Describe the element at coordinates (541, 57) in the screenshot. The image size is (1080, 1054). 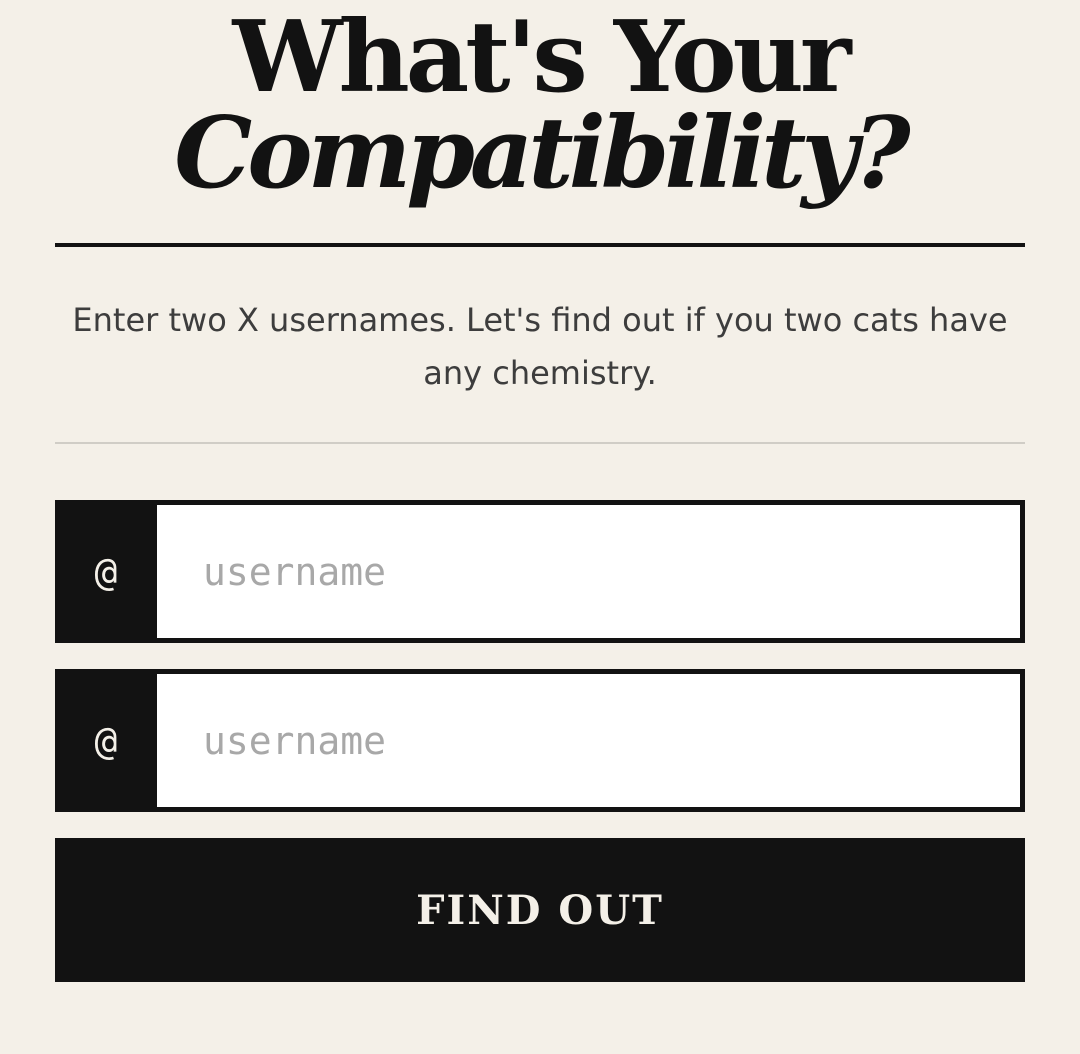
I see `title-line-1: What's Your` at that location.